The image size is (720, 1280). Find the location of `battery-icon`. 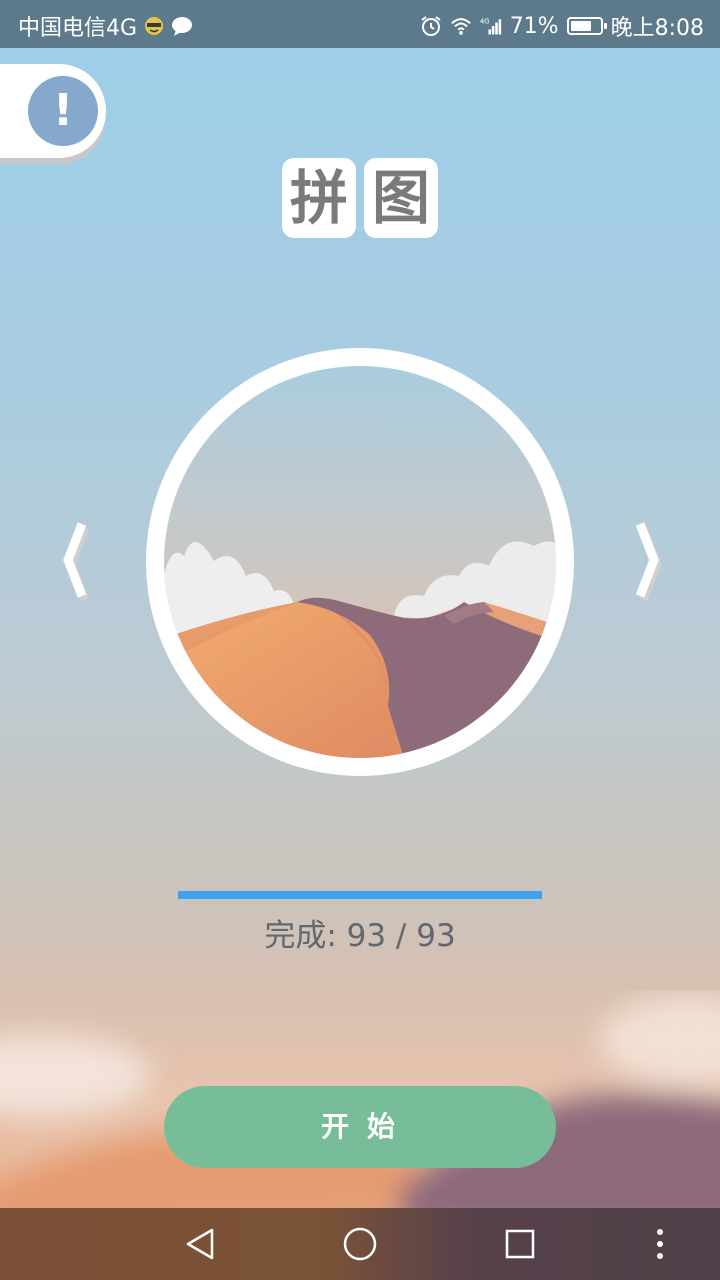

battery-icon is located at coordinates (586, 26).